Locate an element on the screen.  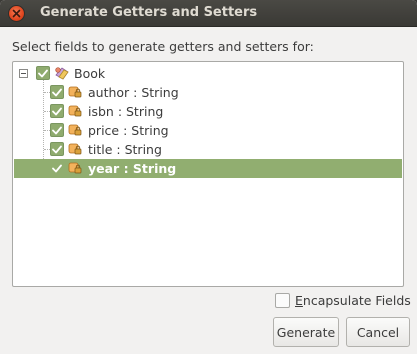
tree-row-field: author : String is located at coordinates (208, 92).